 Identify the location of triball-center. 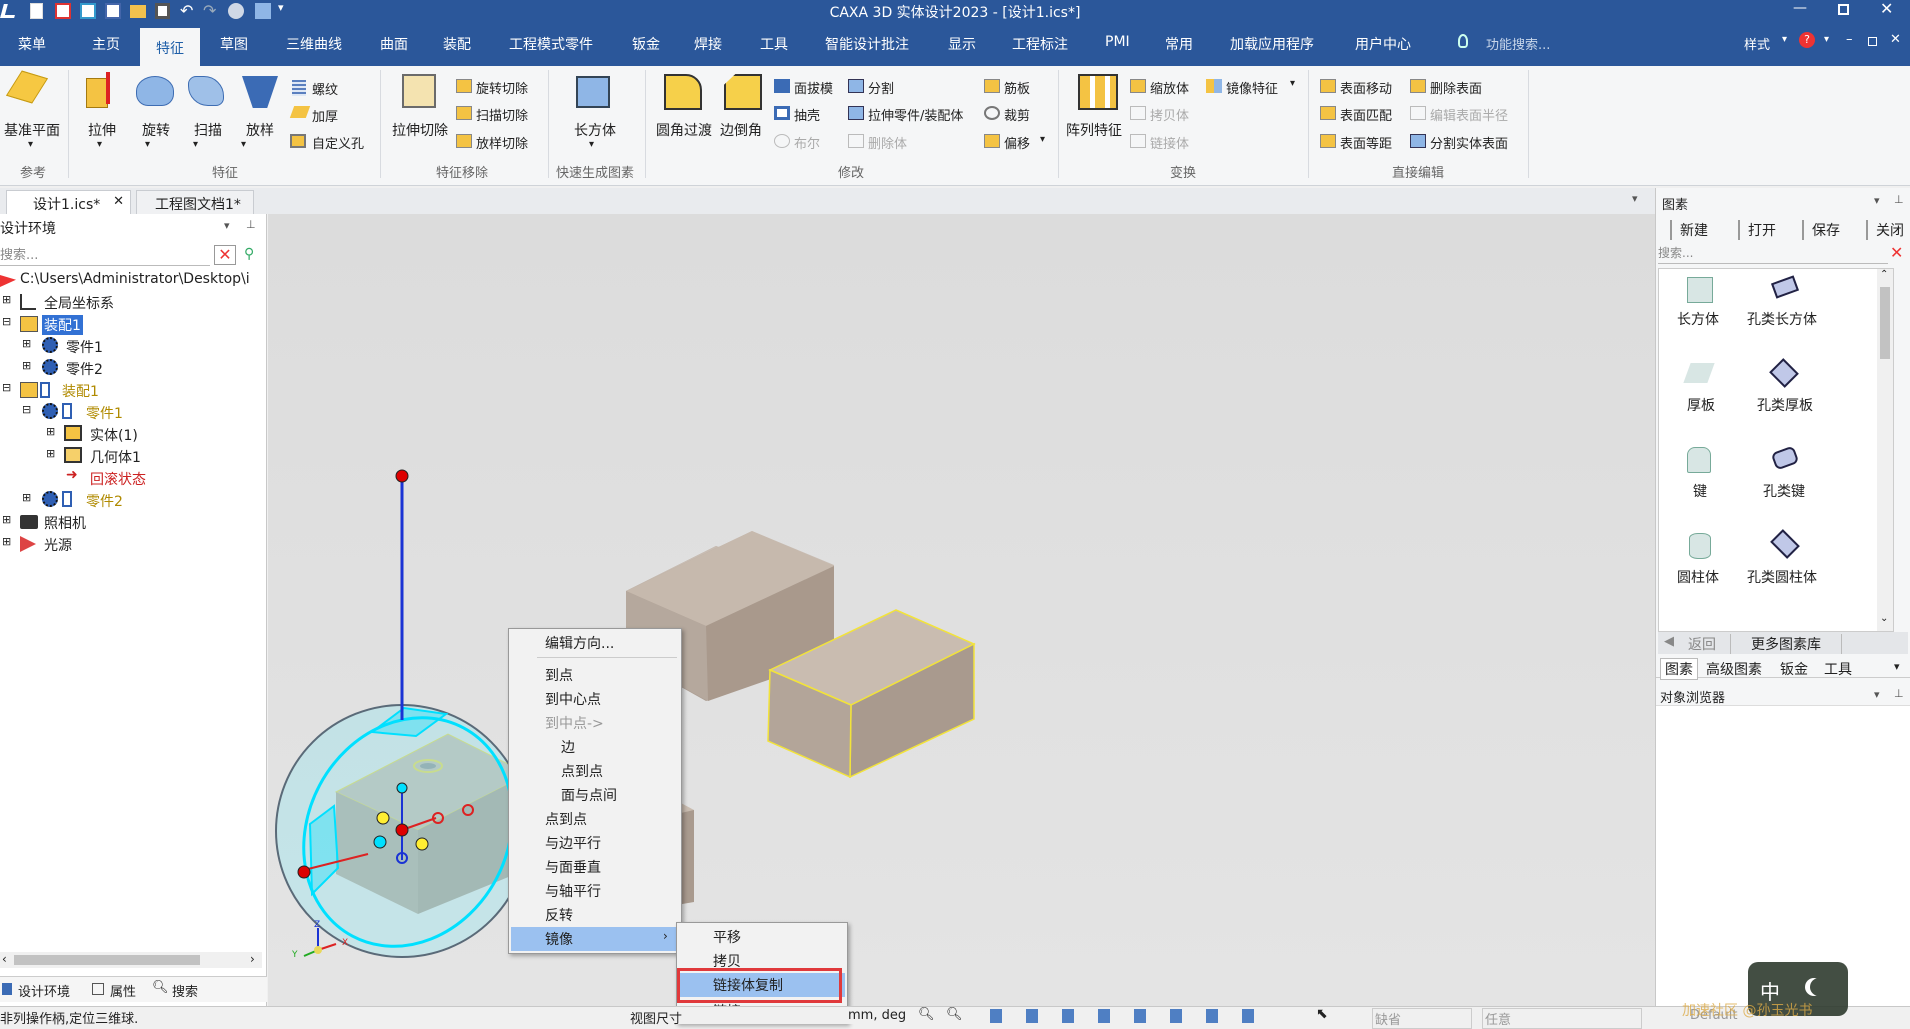
(402, 830).